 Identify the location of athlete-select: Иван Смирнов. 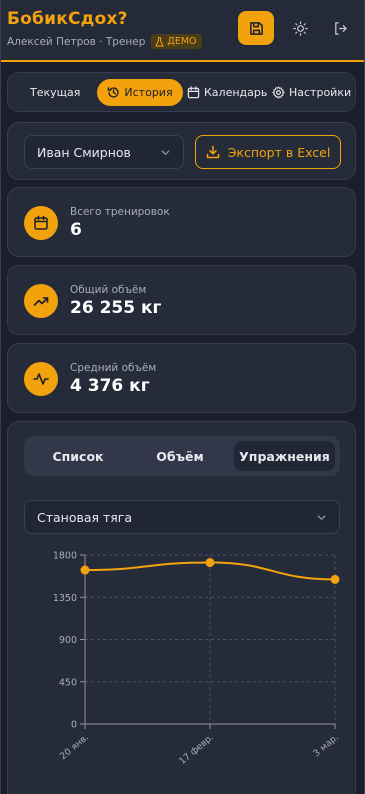
(104, 152).